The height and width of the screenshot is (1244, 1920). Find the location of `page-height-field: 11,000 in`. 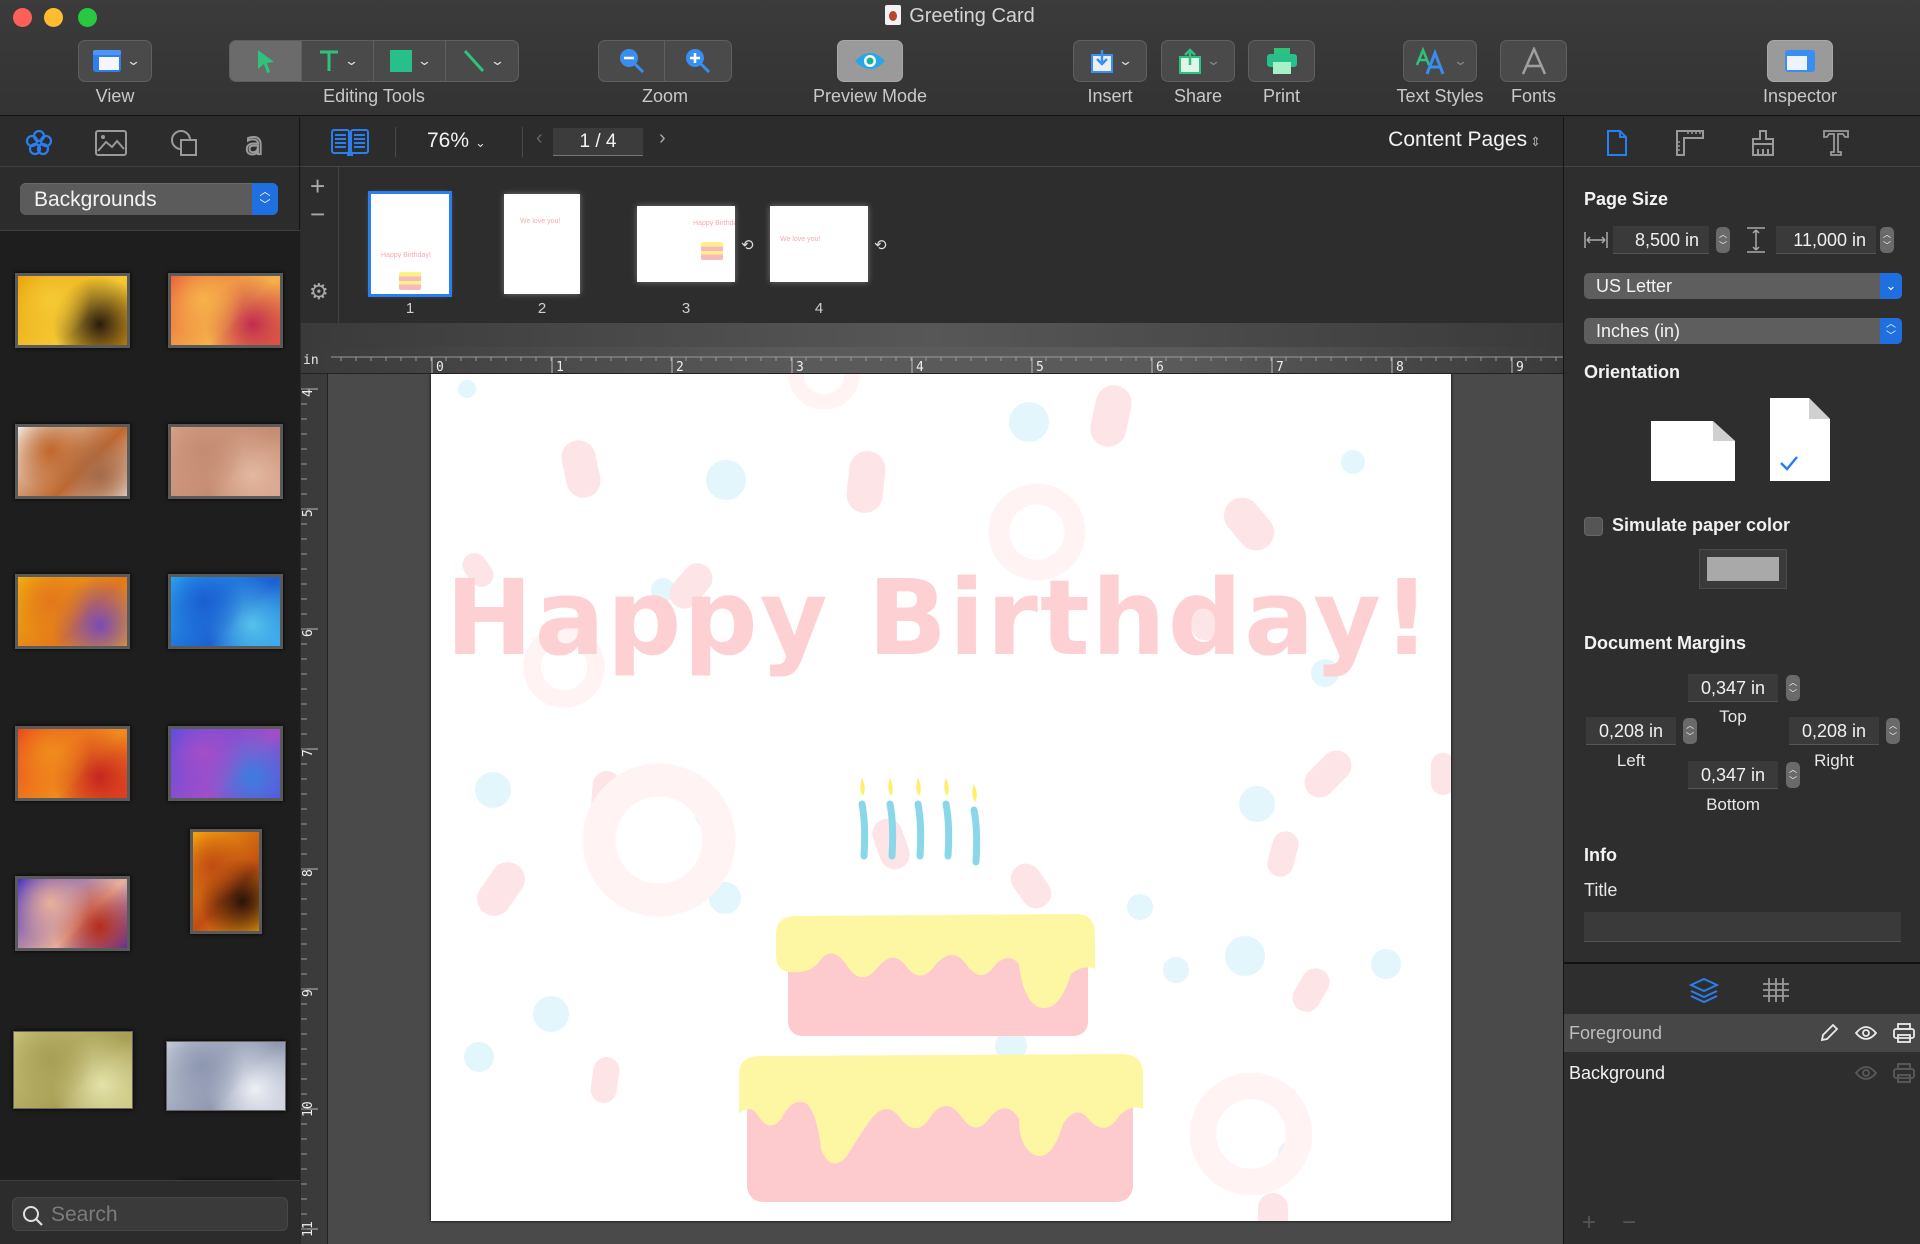

page-height-field: 11,000 in is located at coordinates (1826, 240).